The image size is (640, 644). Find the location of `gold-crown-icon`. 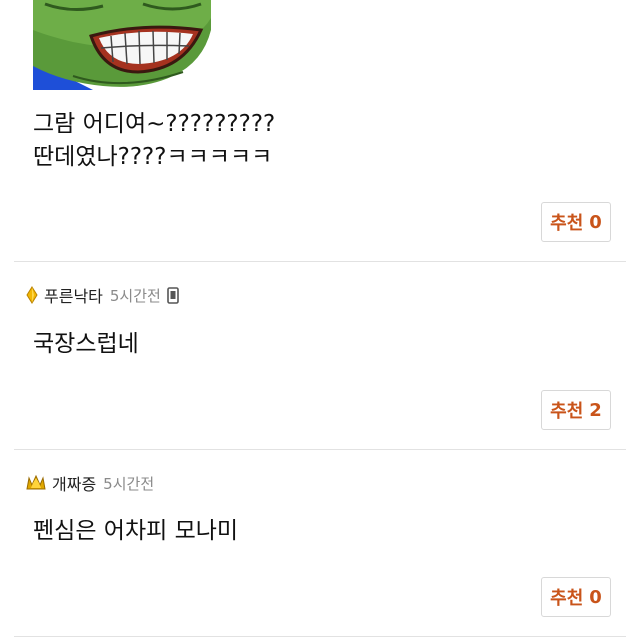

gold-crown-icon is located at coordinates (36, 483).